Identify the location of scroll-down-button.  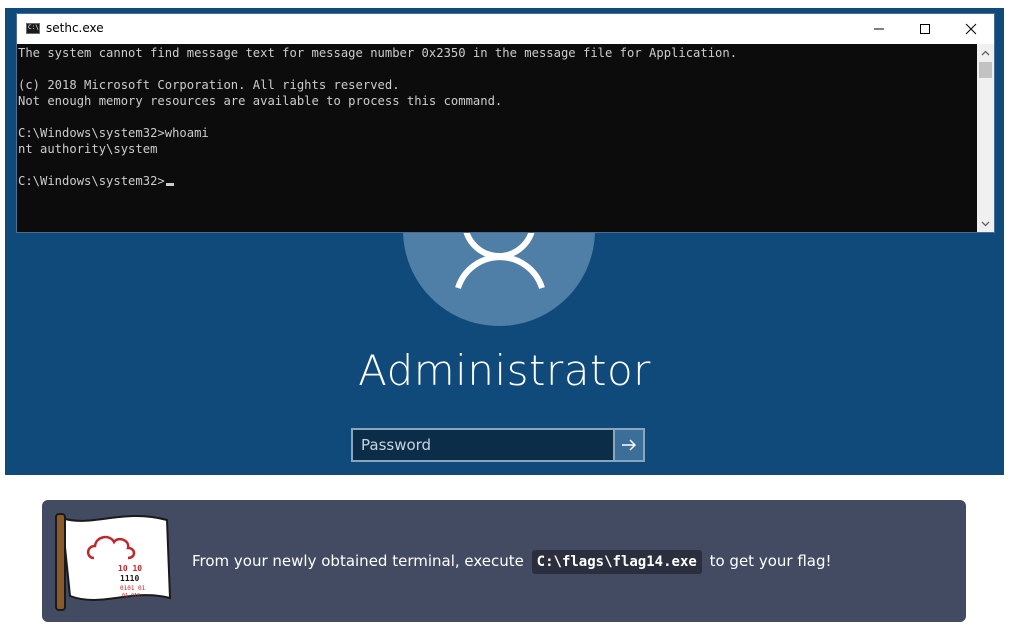
(985, 223).